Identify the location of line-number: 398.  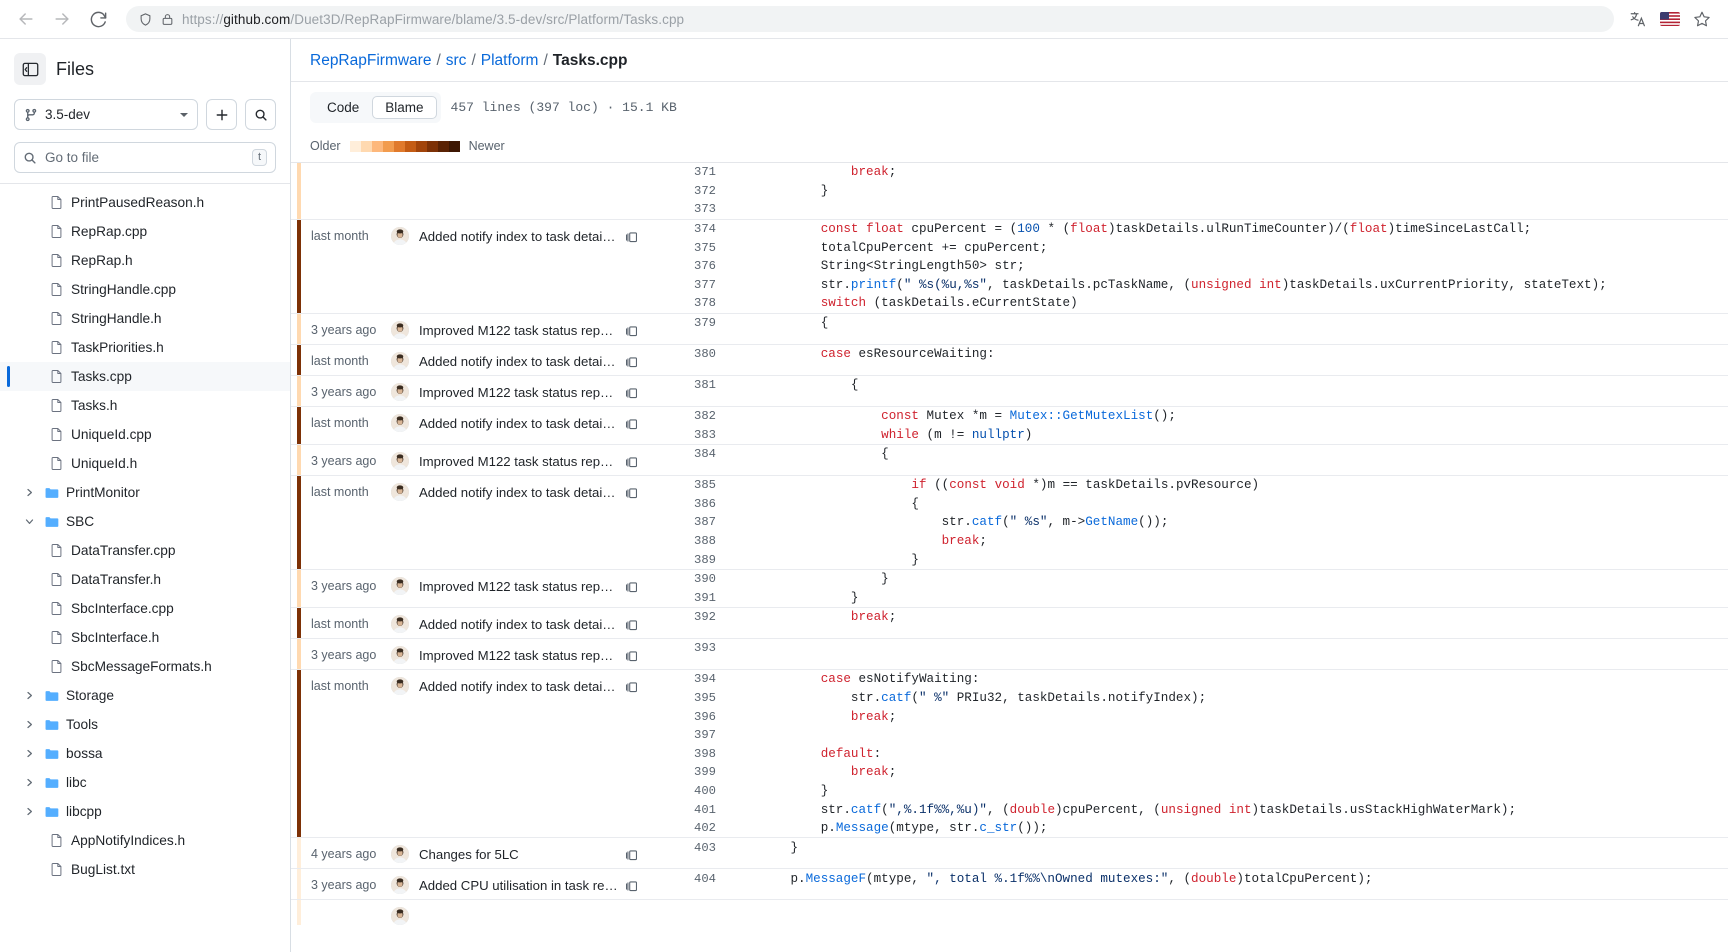
(690, 754).